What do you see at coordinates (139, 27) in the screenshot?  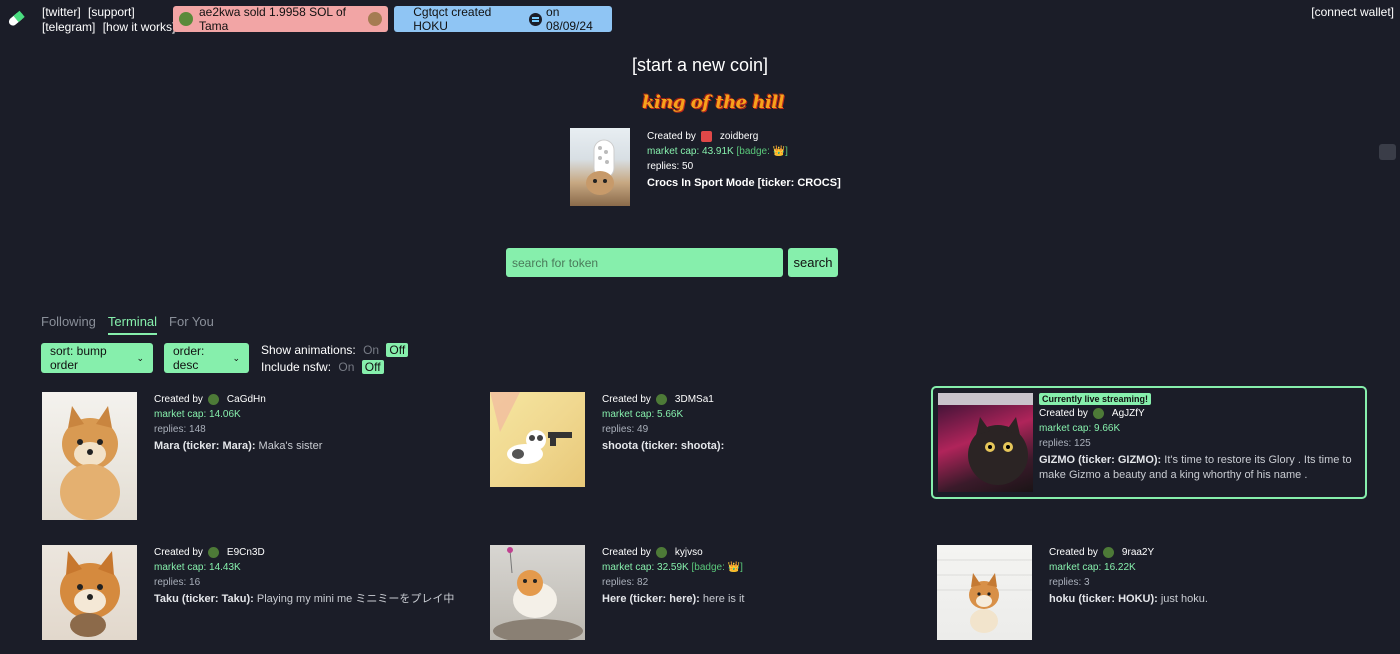 I see `how-it-works-link: [how it works]` at bounding box center [139, 27].